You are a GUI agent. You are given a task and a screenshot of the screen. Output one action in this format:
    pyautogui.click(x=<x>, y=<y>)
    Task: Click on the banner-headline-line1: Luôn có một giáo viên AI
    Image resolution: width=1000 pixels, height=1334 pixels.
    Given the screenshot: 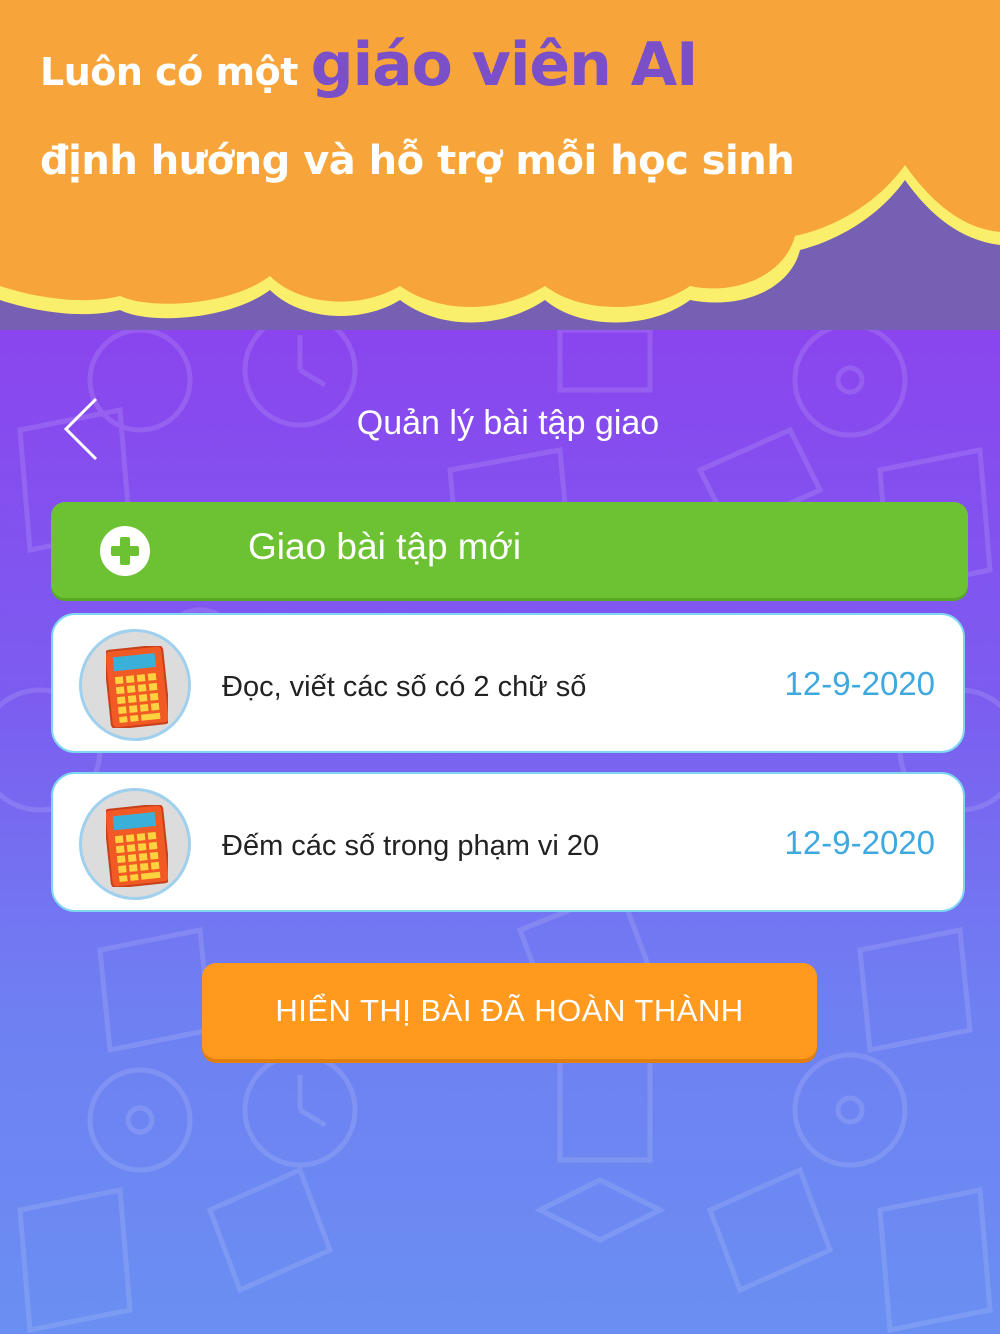 What is the action you would take?
    pyautogui.click(x=369, y=65)
    